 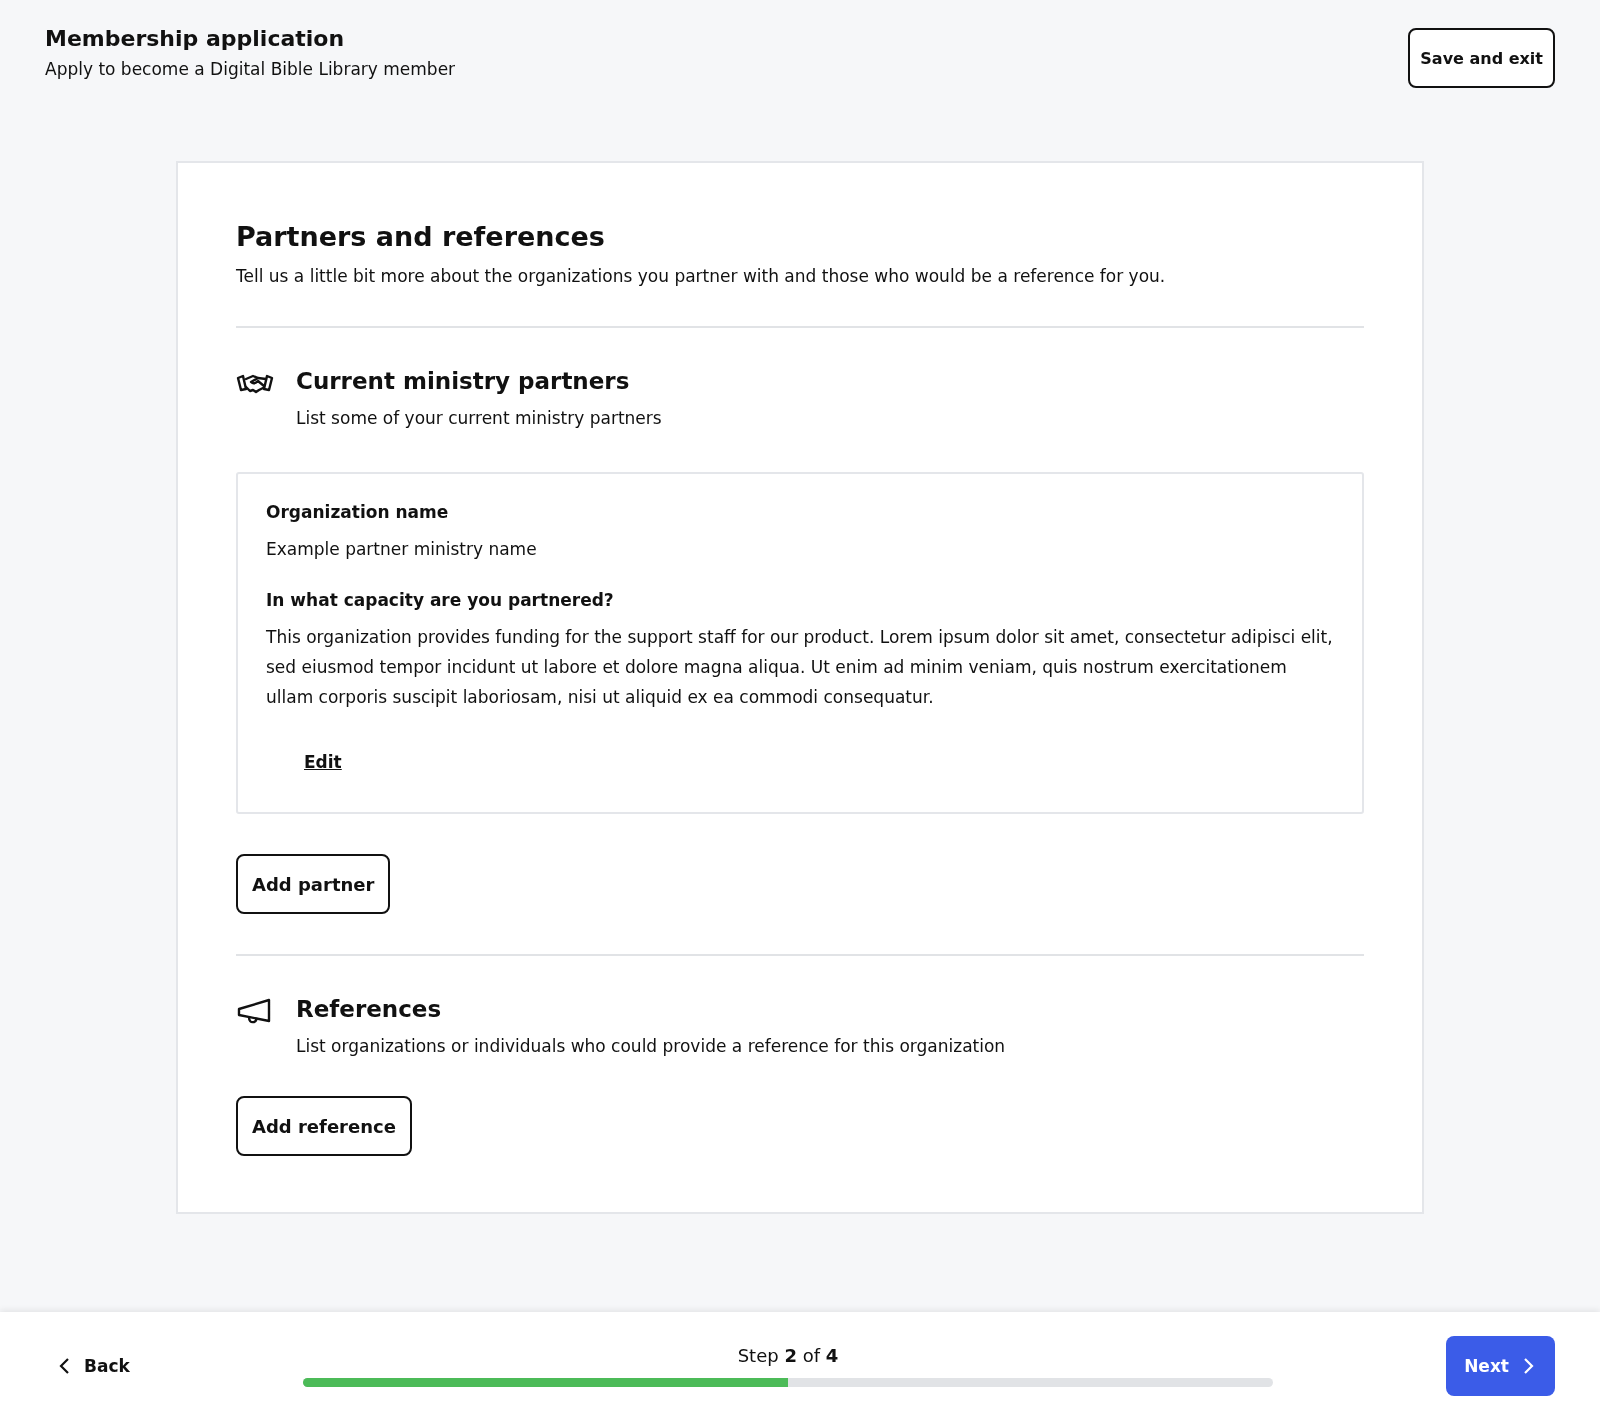 I want to click on page-title: Membership application, so click(x=195, y=38).